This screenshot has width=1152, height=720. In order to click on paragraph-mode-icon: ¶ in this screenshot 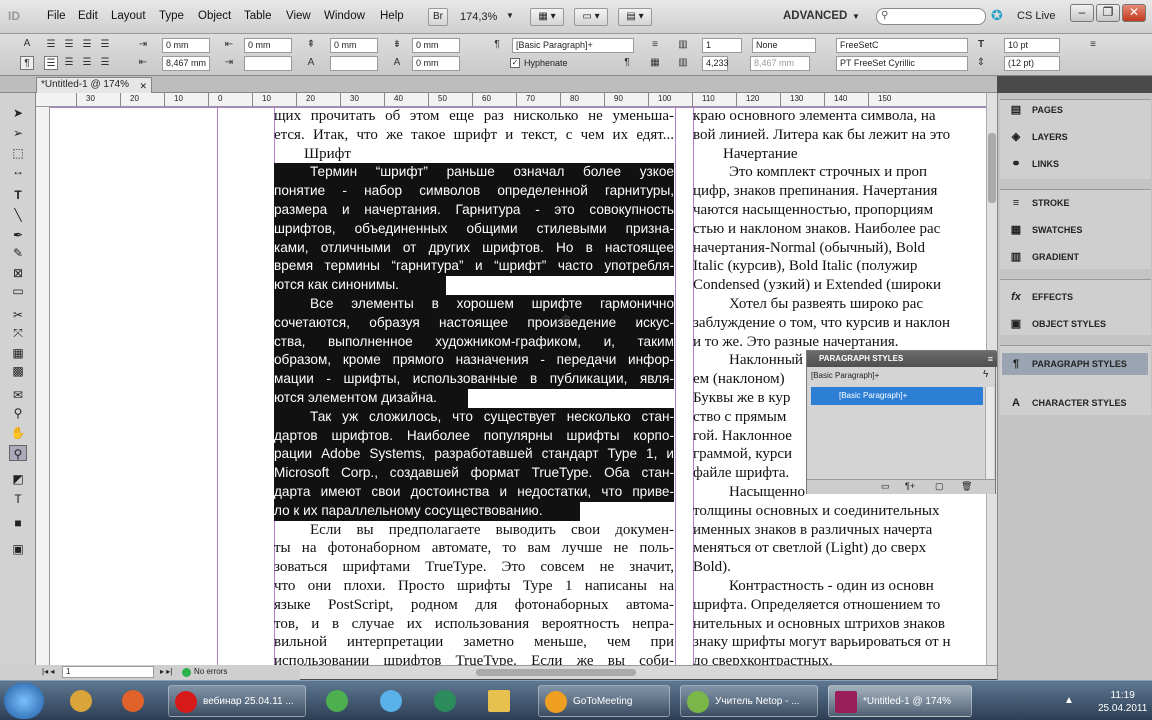, I will do `click(27, 63)`.